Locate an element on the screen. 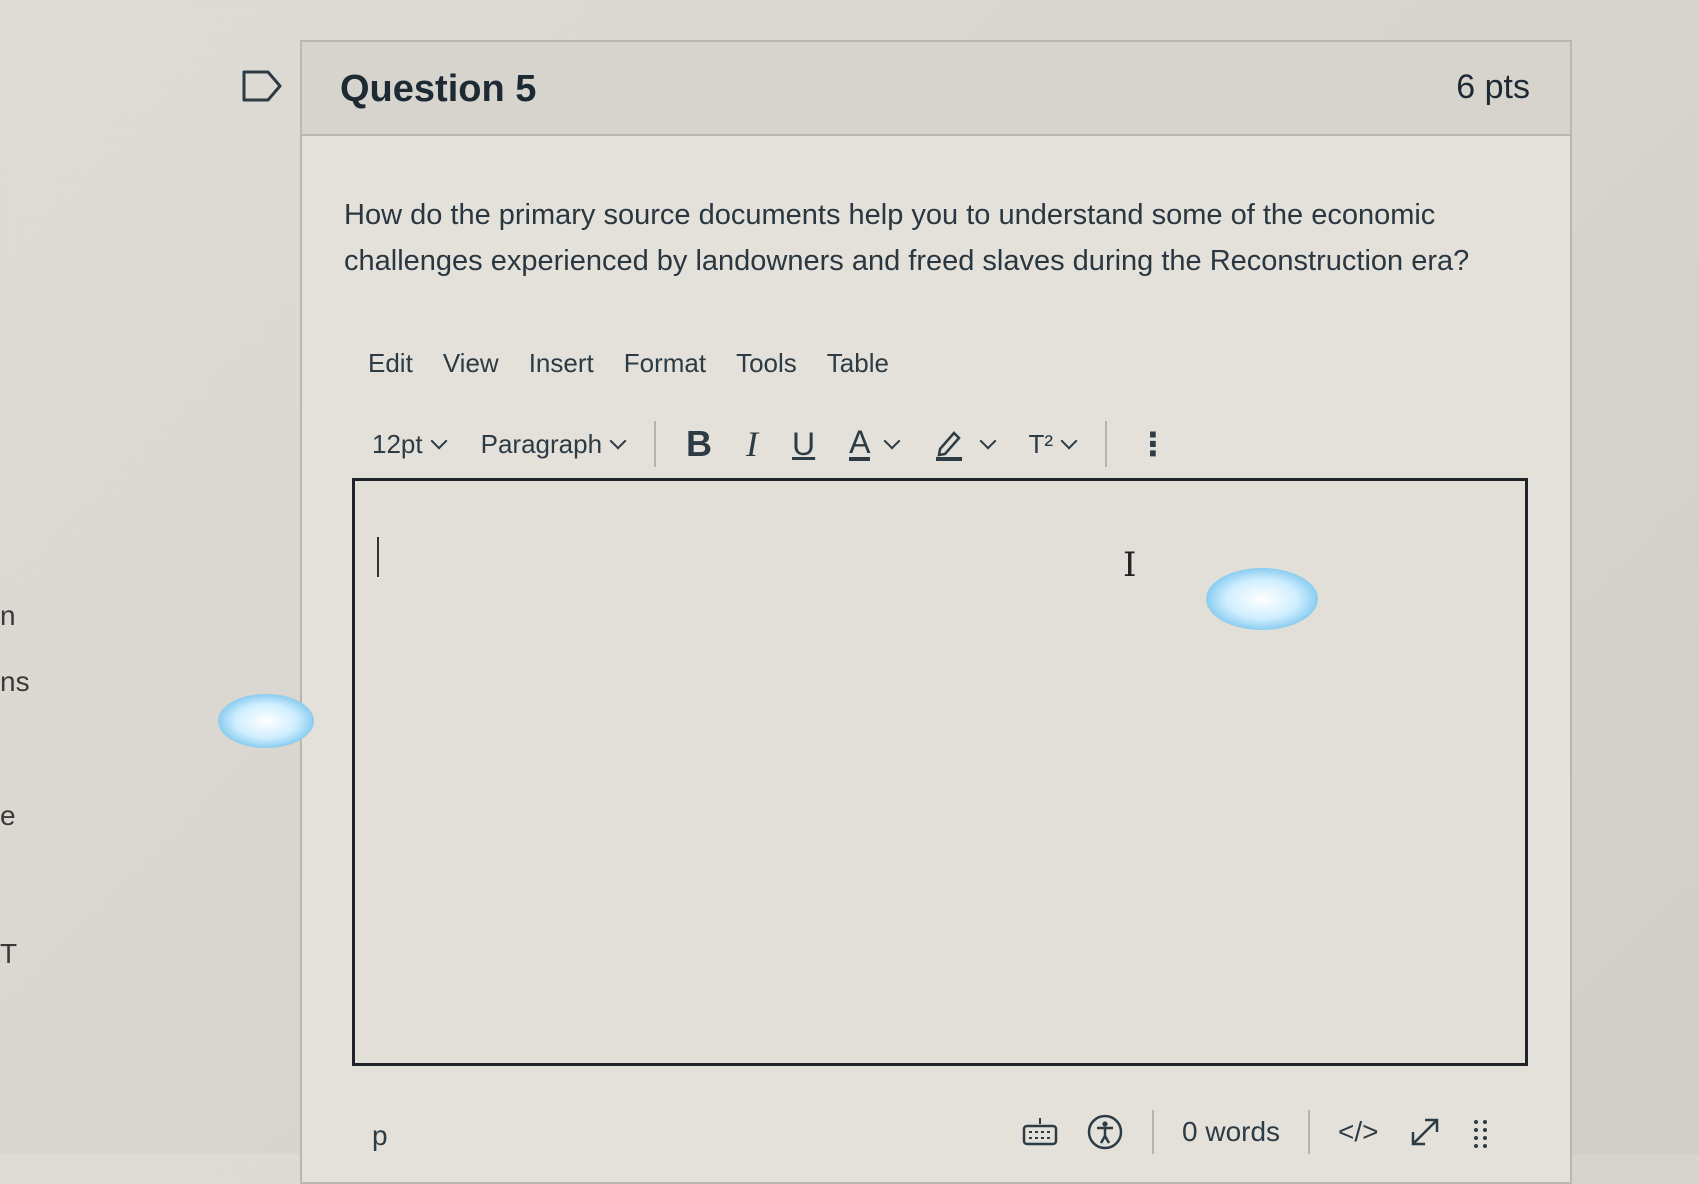  text-color-button: A is located at coordinates (875, 442).